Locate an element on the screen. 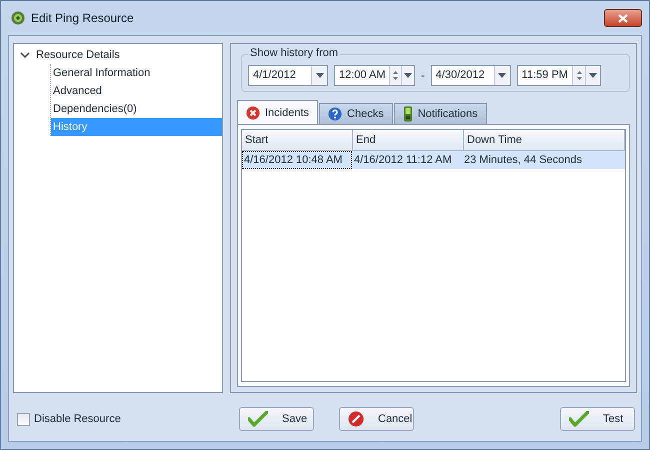 The width and height of the screenshot is (650, 450). dialog-button: Save is located at coordinates (276, 419).